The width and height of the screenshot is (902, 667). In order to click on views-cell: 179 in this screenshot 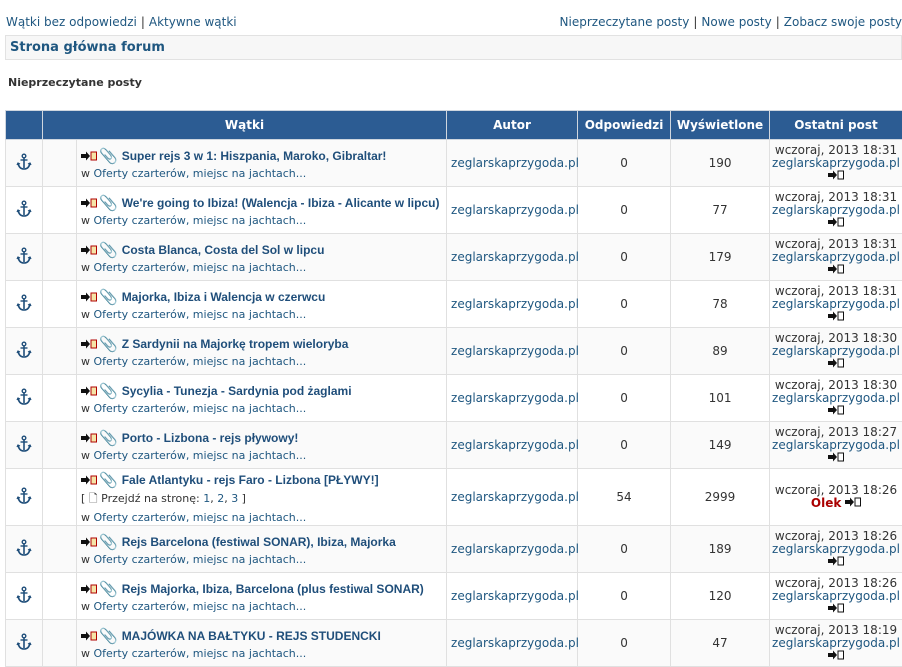, I will do `click(720, 257)`.